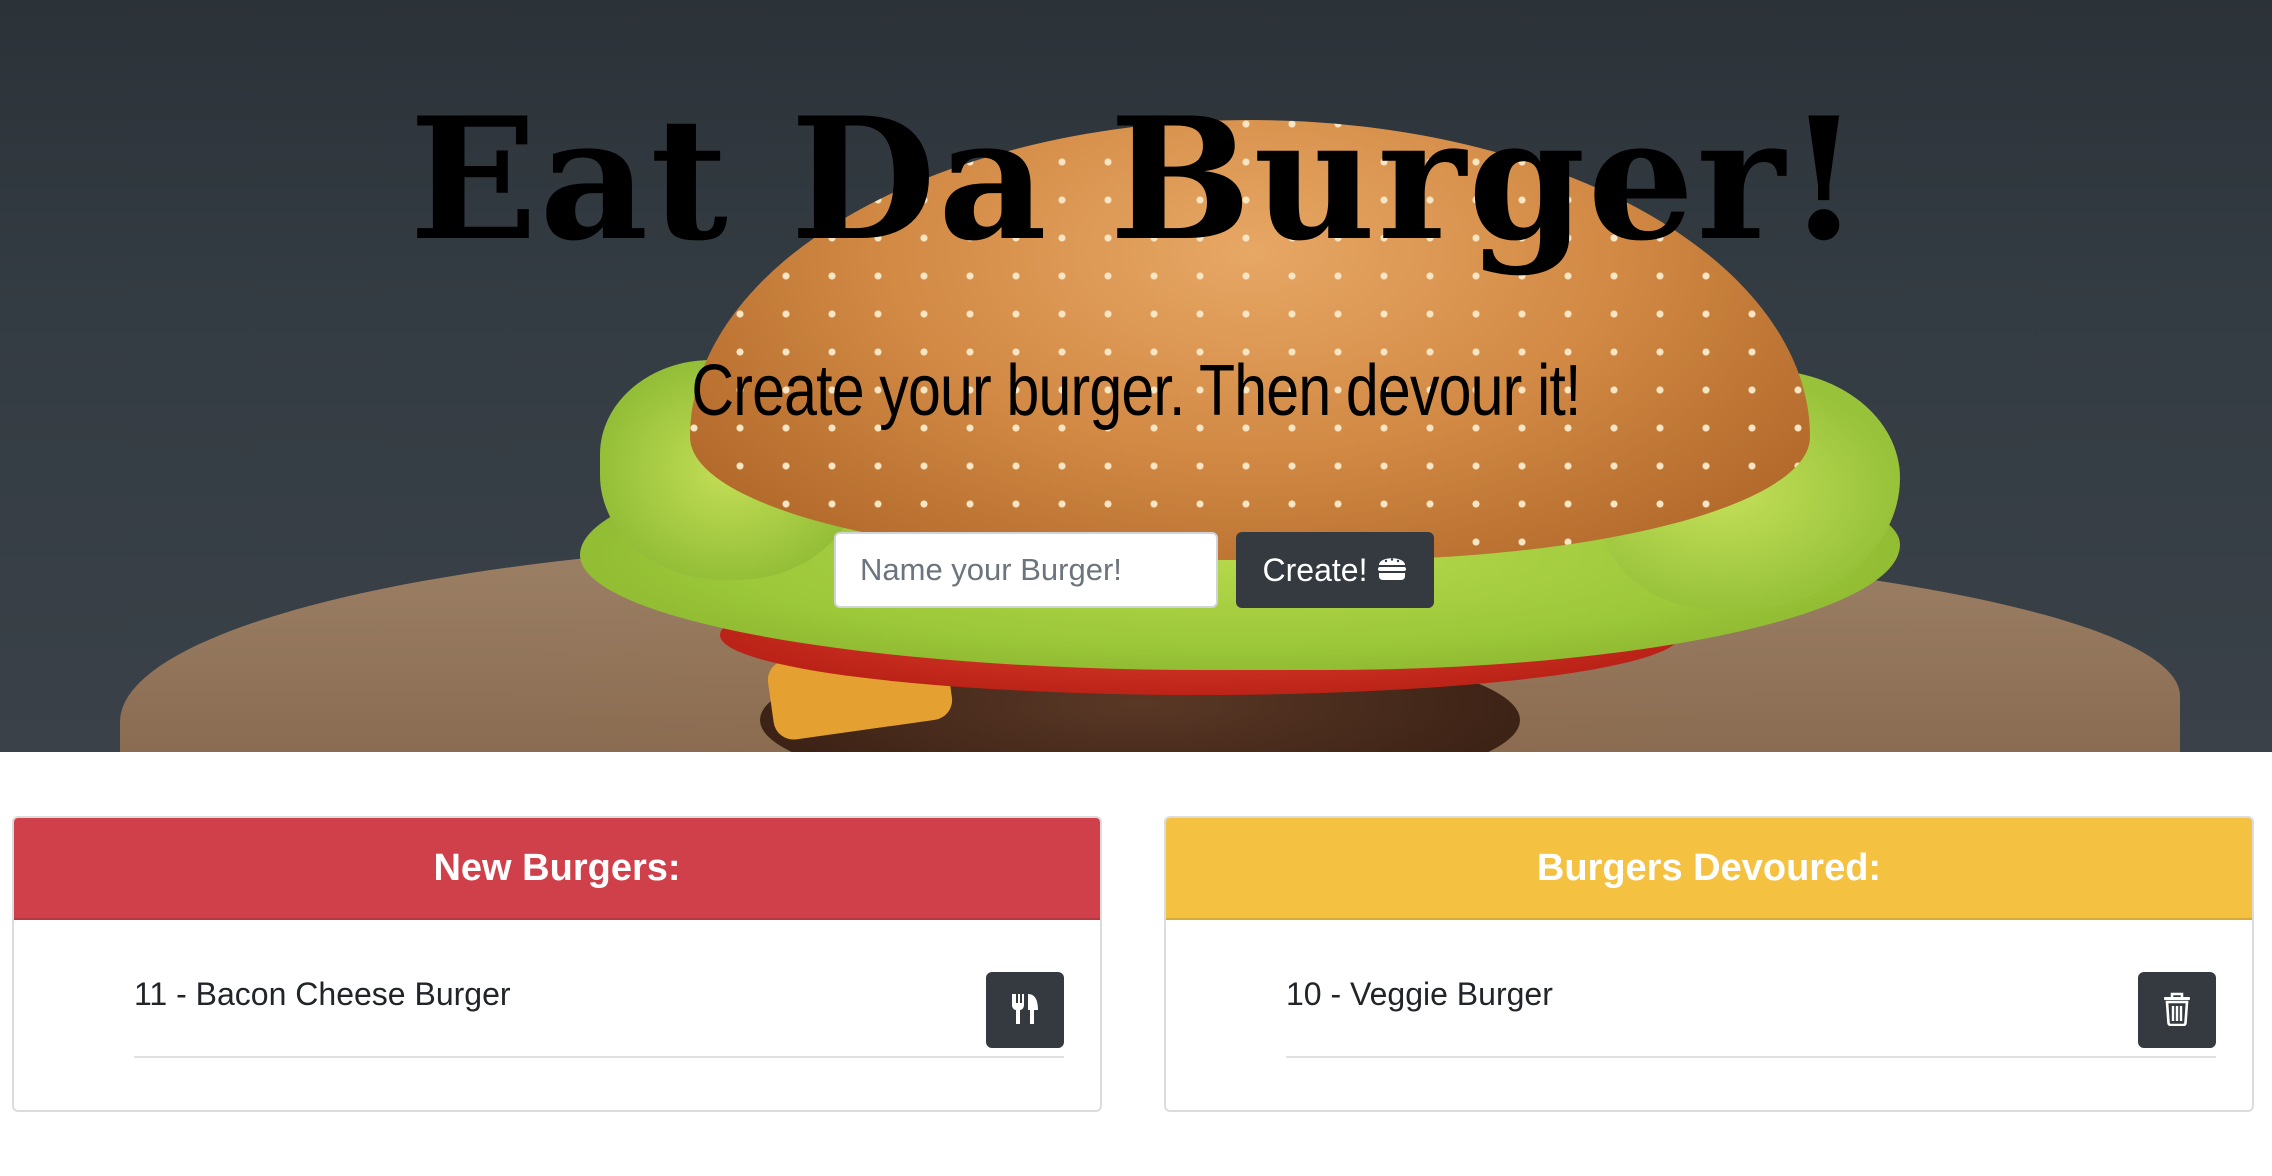  Describe the element at coordinates (1709, 869) in the screenshot. I see `devoured-burgers-header: Burgers Devoured:` at that location.